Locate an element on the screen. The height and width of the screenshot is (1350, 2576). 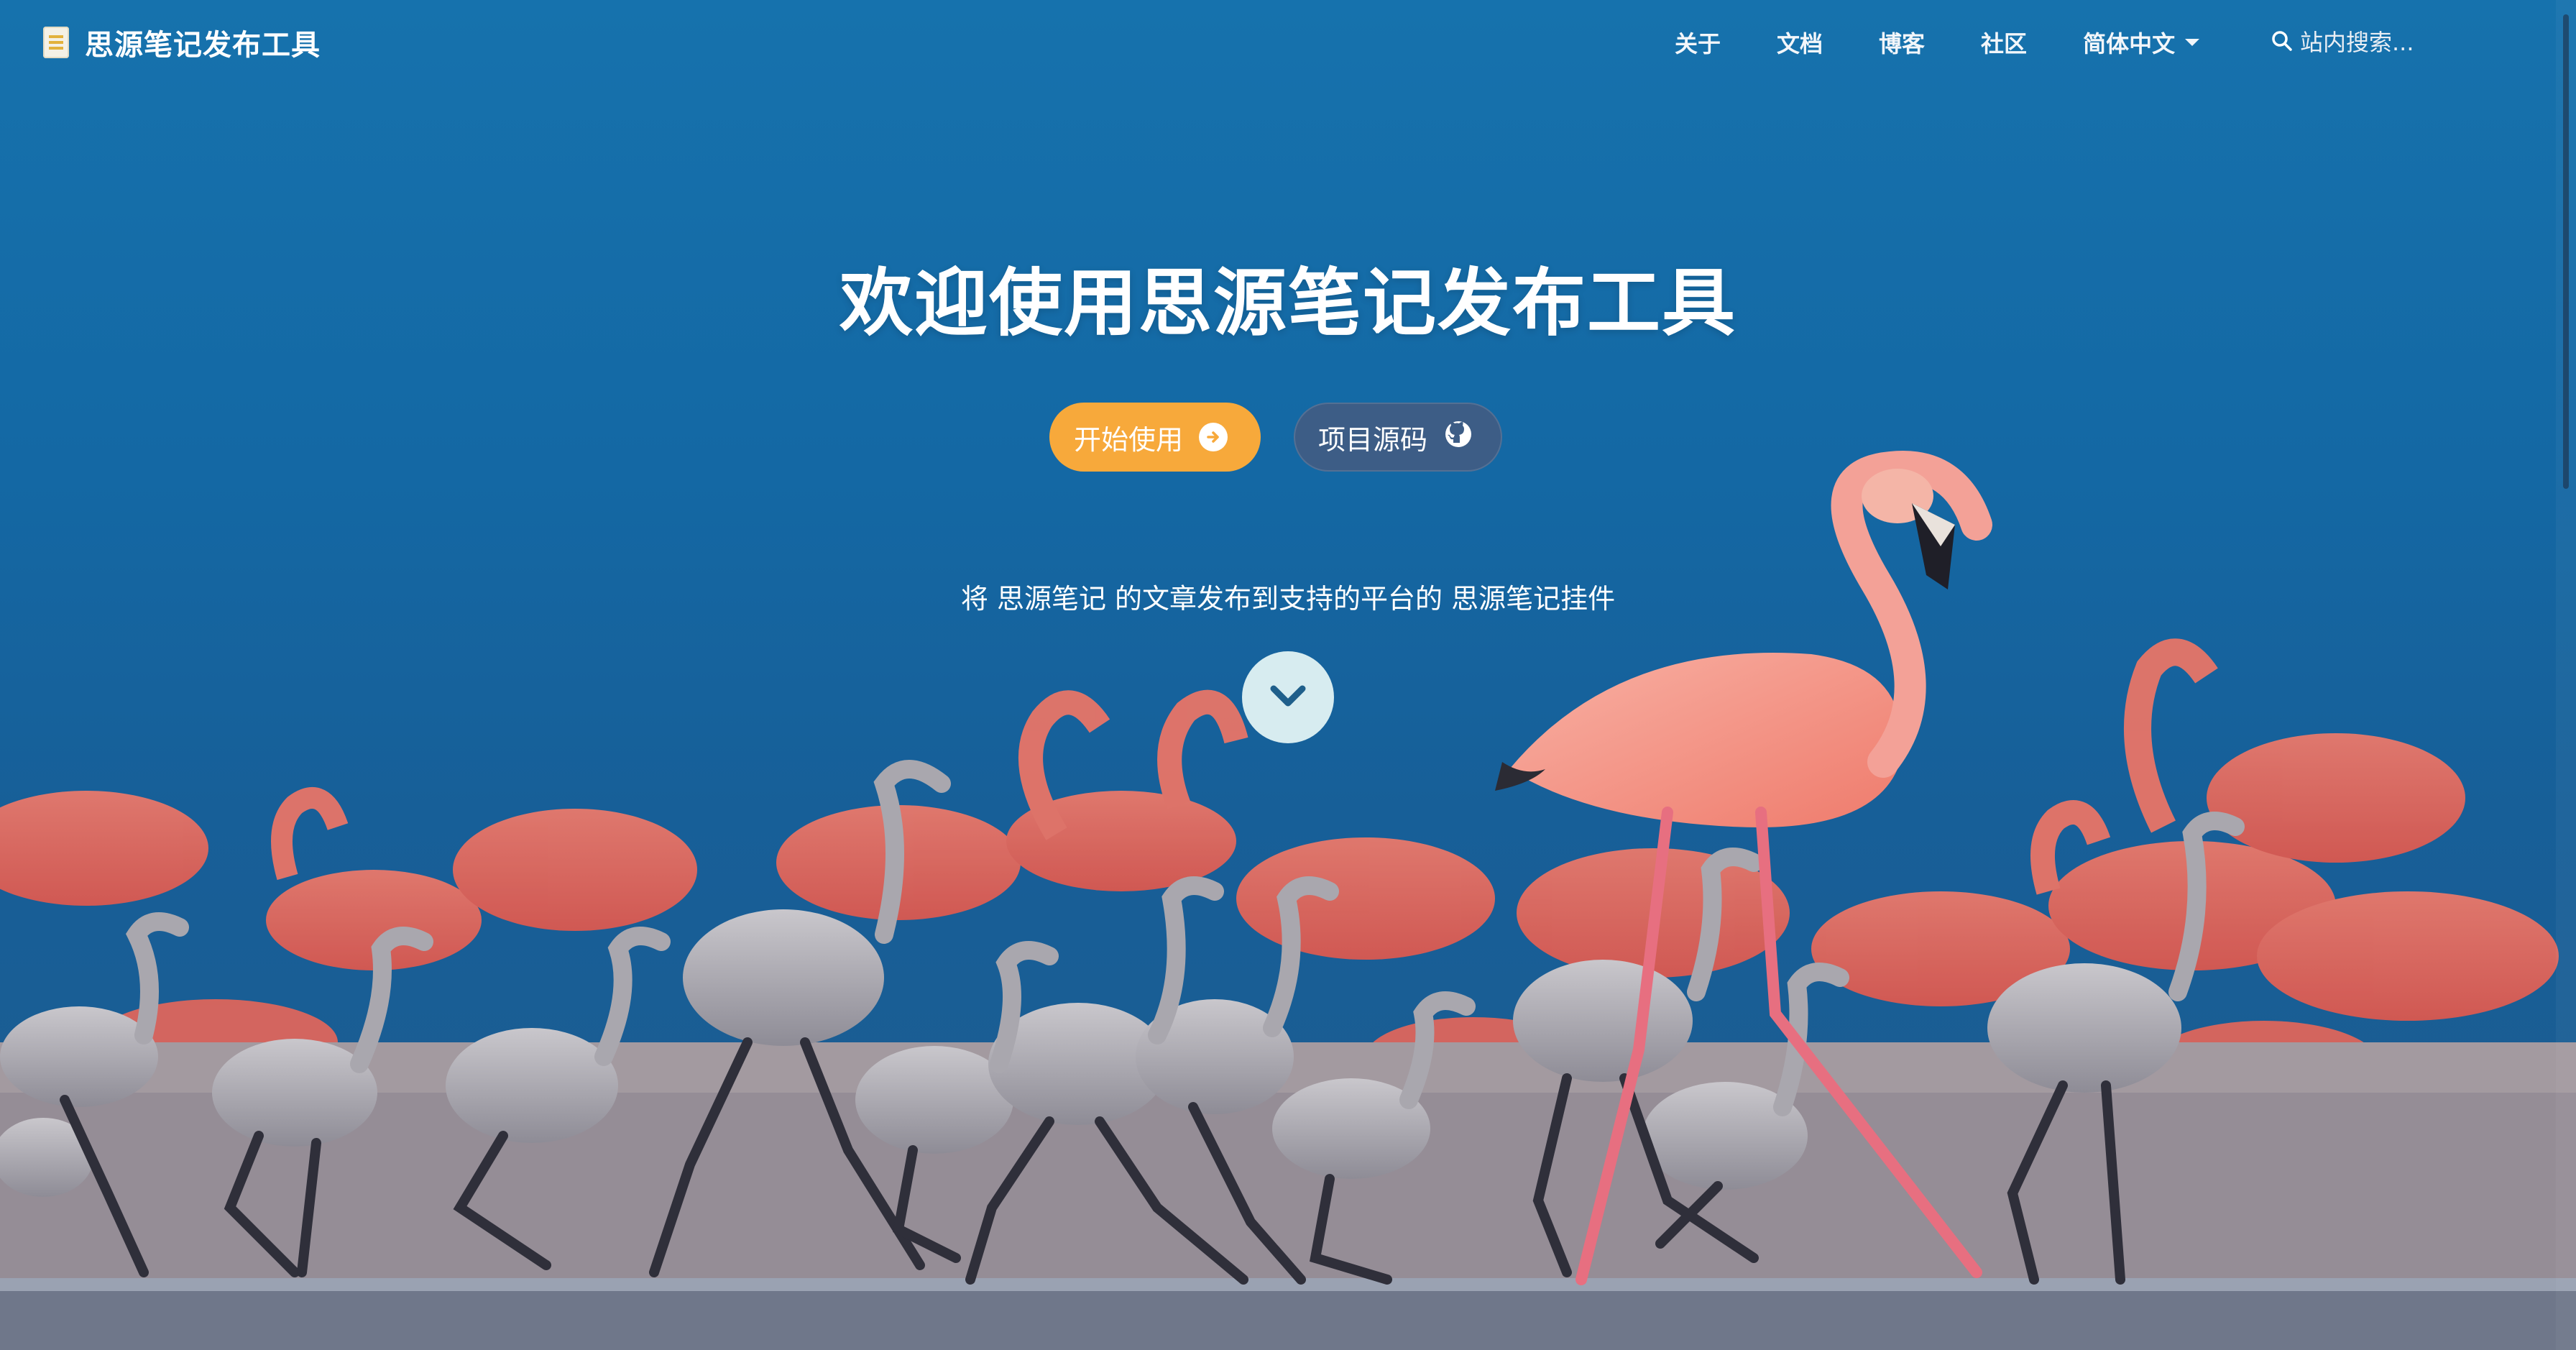
get-started-label: 开始使用 is located at coordinates (1129, 439).